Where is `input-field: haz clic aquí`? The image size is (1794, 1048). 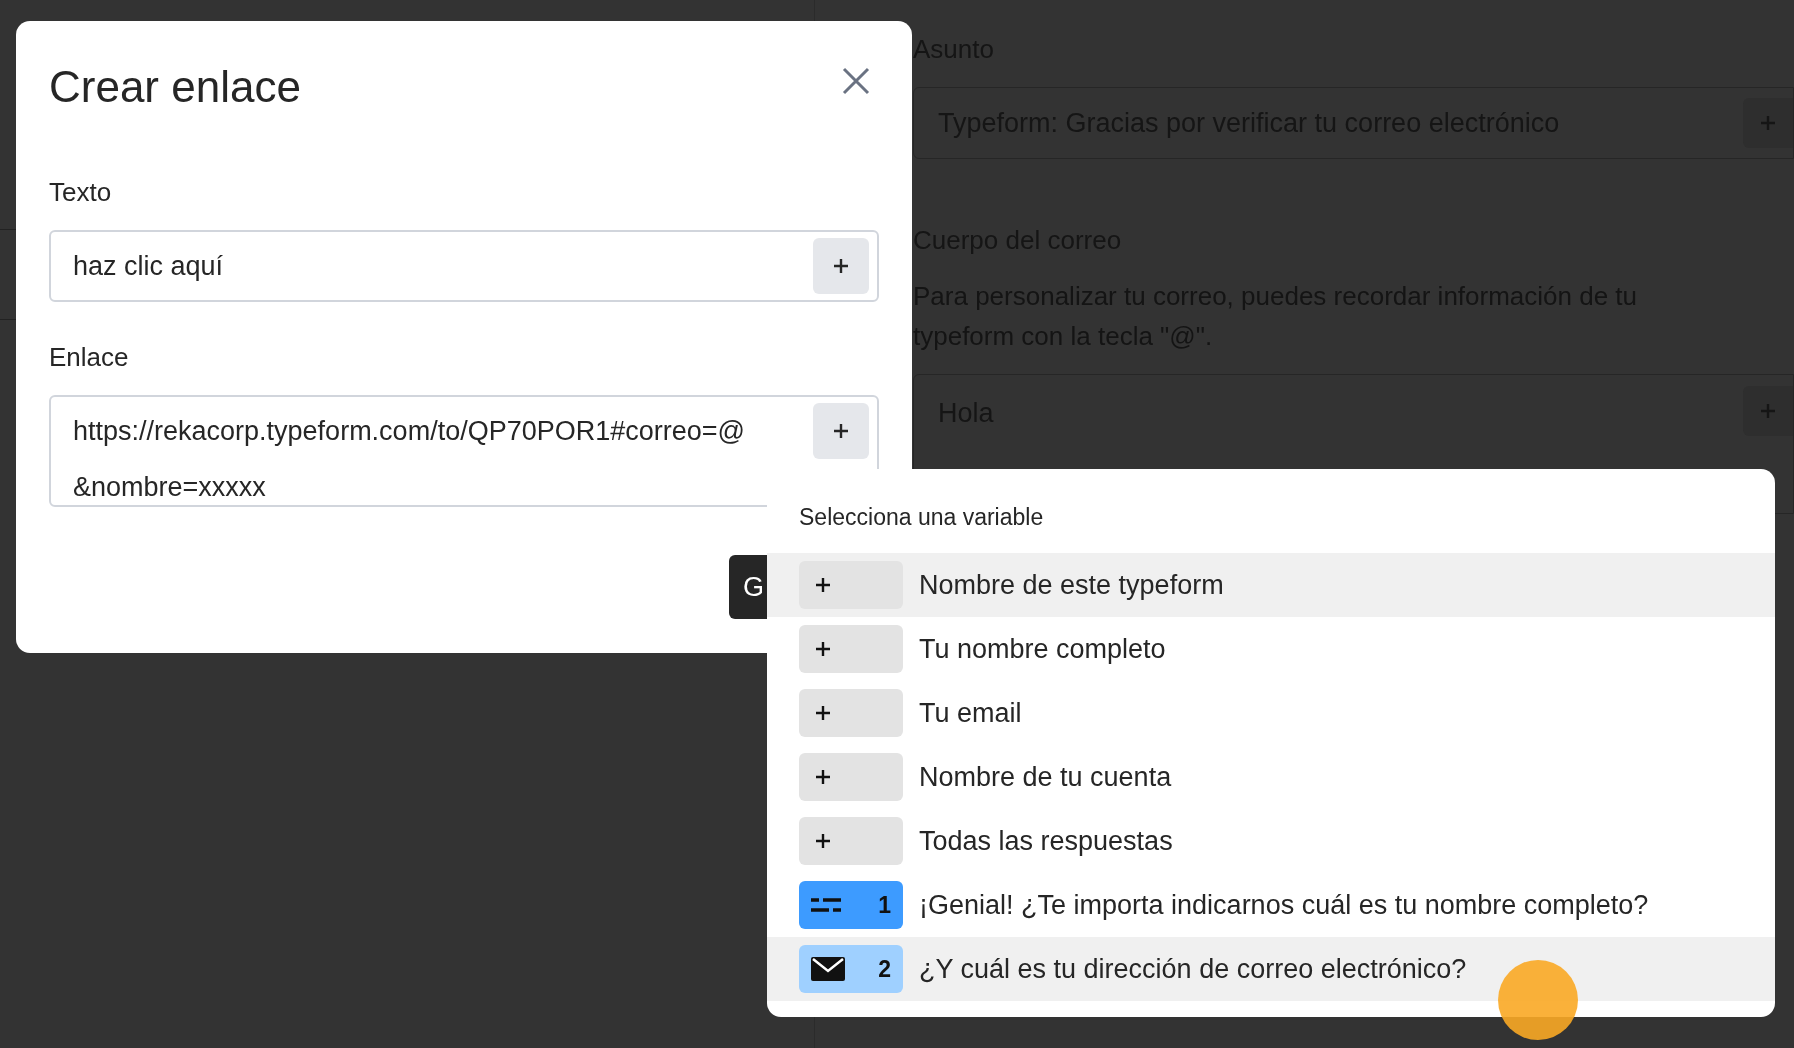
input-field: haz clic aquí is located at coordinates (464, 266).